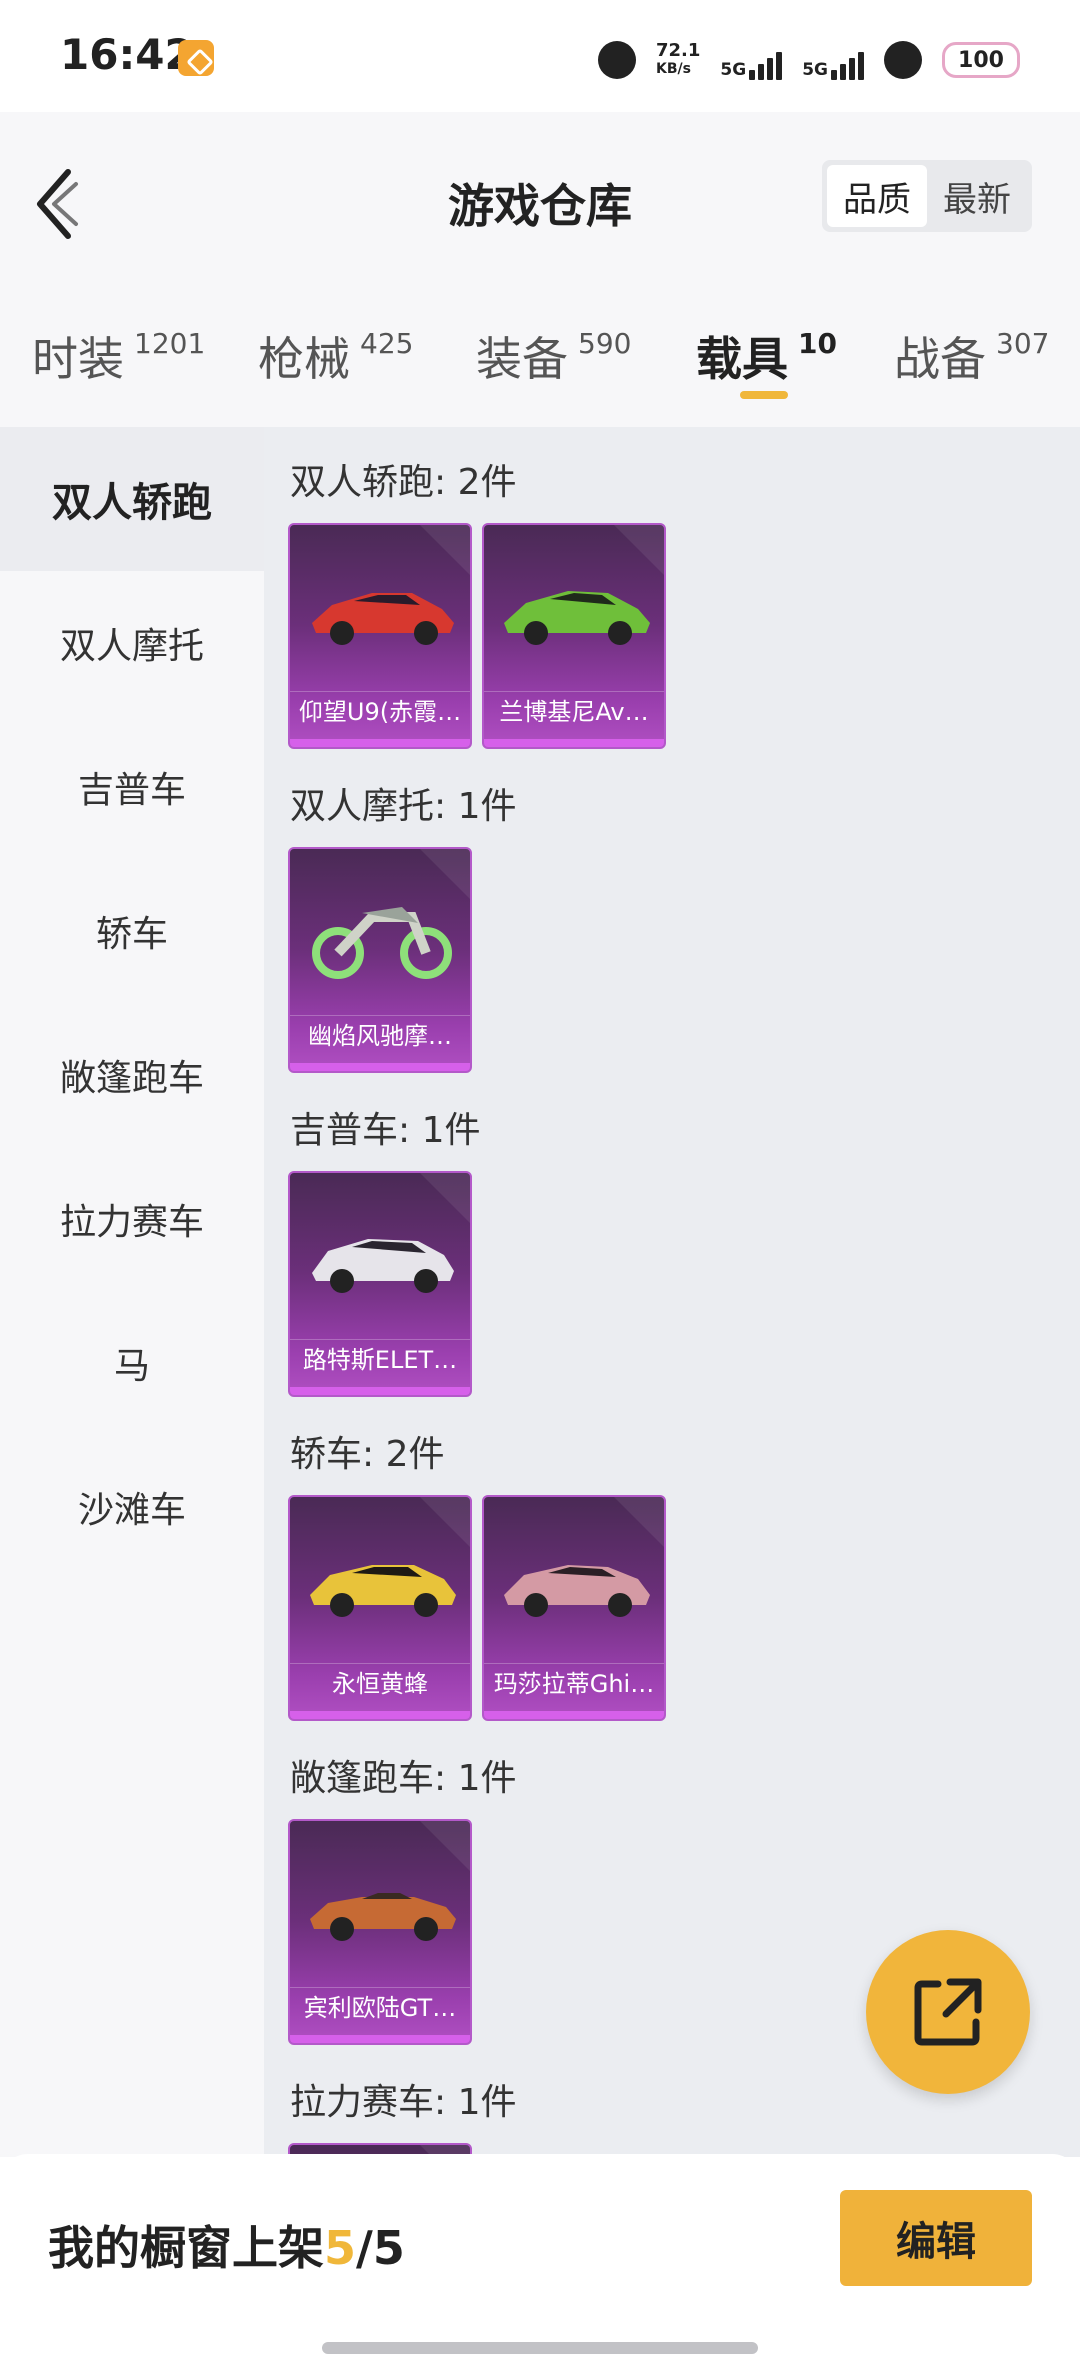 The width and height of the screenshot is (1080, 2376). Describe the element at coordinates (540, 2348) in the screenshot. I see `home-indicator` at that location.